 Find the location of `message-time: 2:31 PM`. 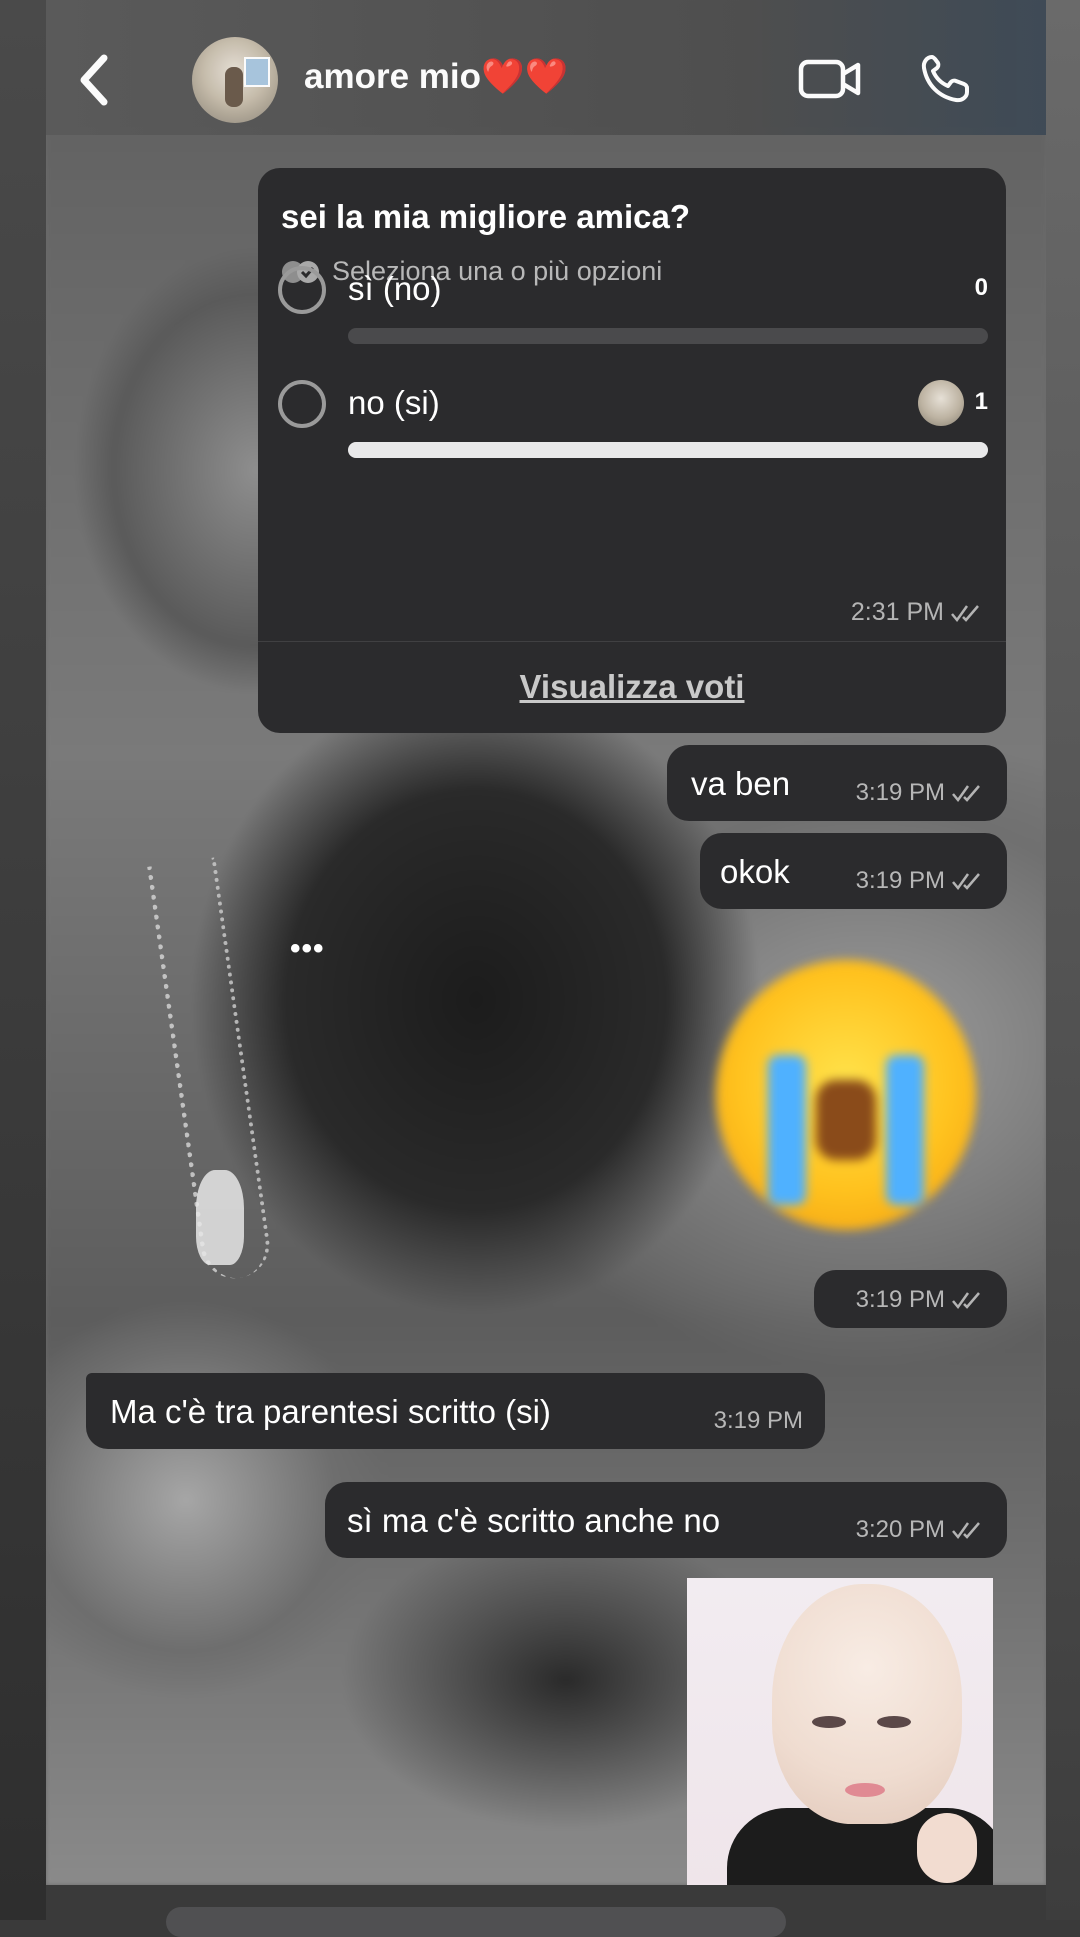

message-time: 2:31 PM is located at coordinates (897, 612).